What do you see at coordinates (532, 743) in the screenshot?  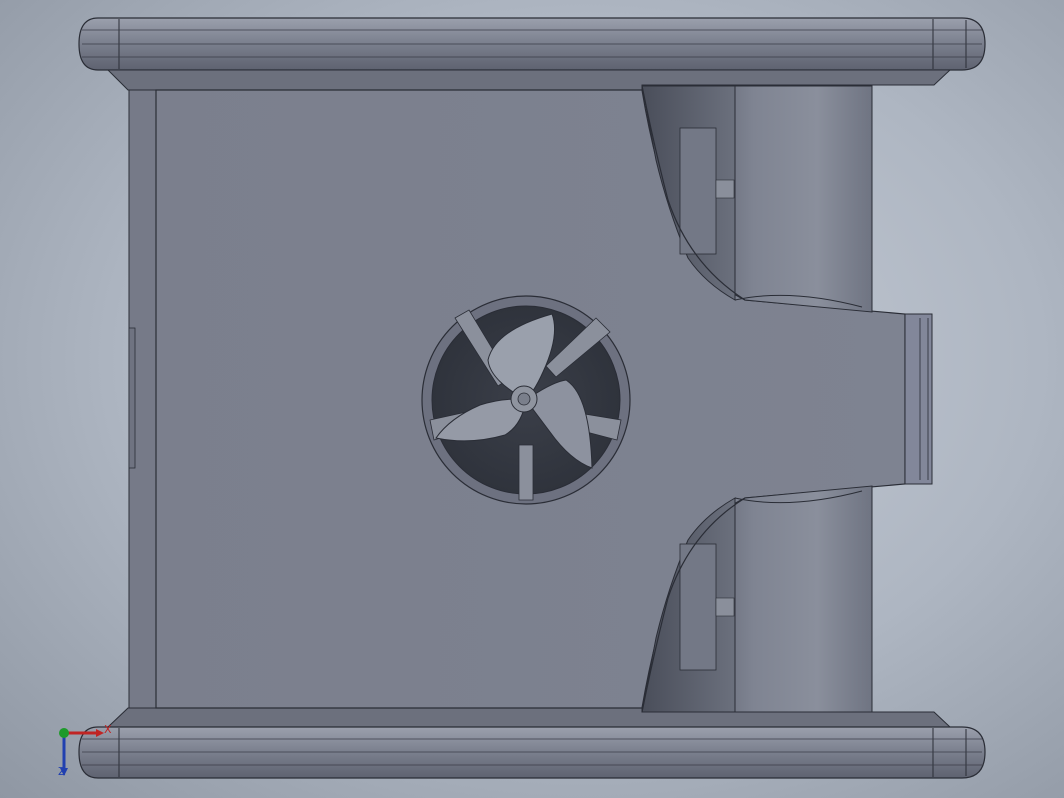 I see `bottom-rail` at bounding box center [532, 743].